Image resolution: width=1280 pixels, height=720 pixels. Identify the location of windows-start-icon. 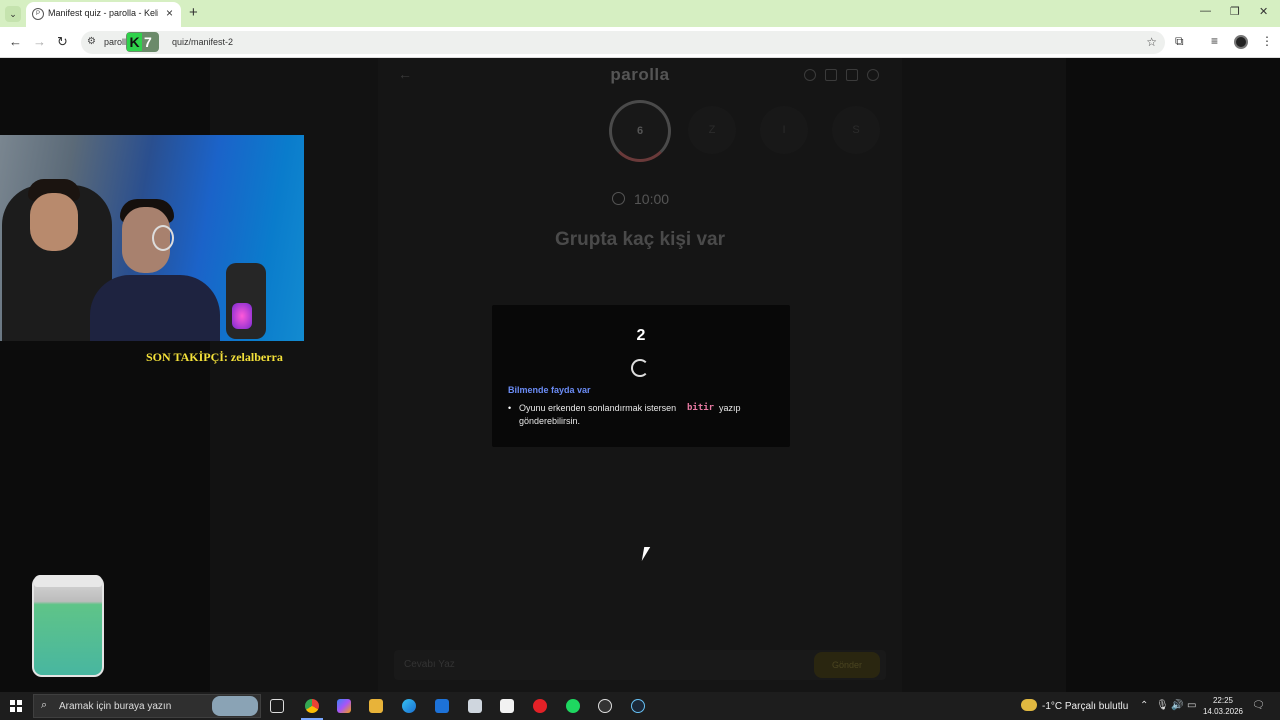
(16, 706).